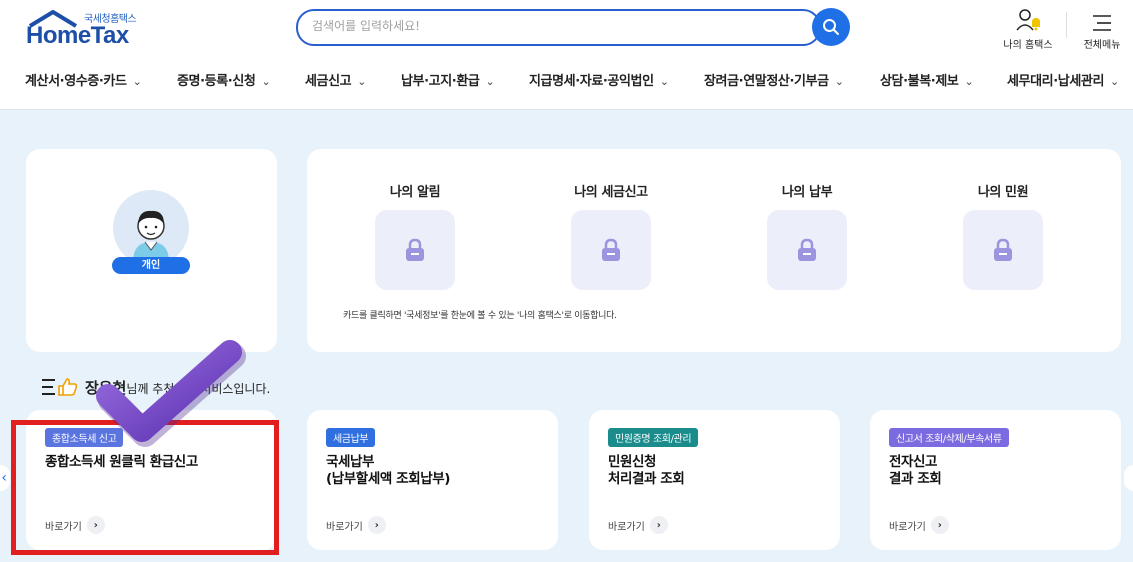 The width and height of the screenshot is (1133, 562). What do you see at coordinates (646, 470) in the screenshot?
I see `service-title: 민원신청 처리결과 조회` at bounding box center [646, 470].